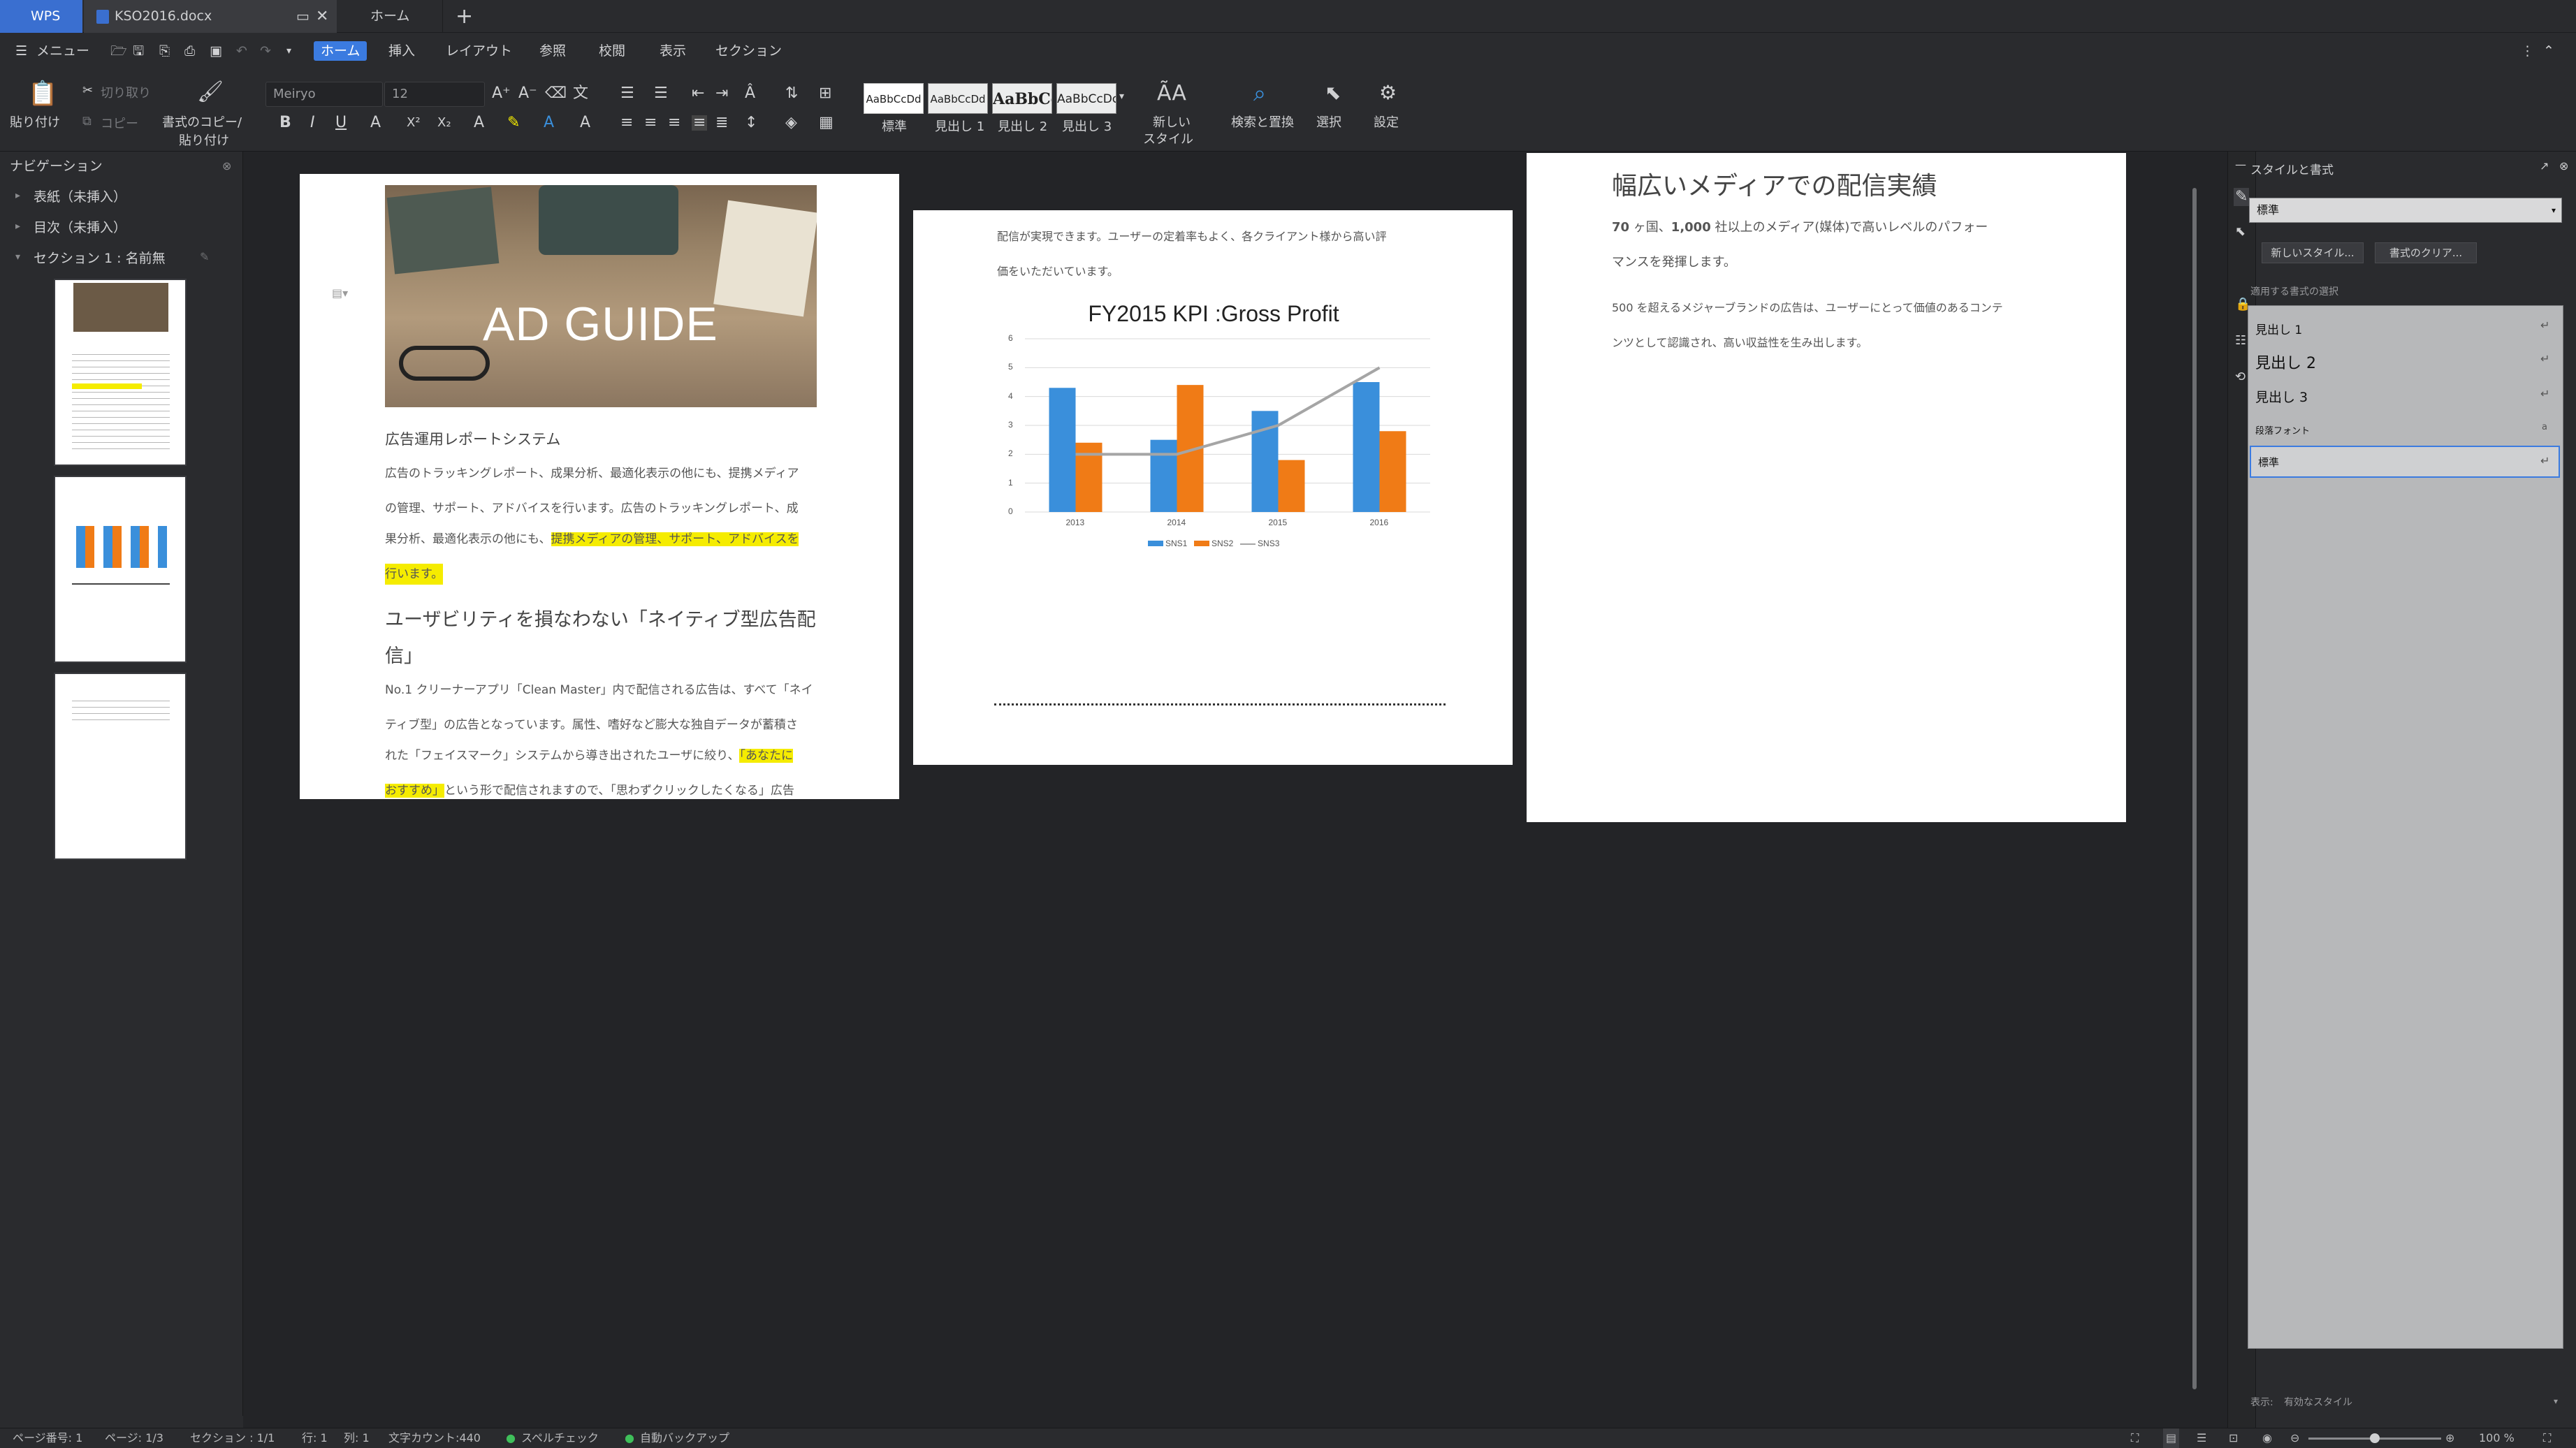  I want to click on outline-view-icon: ☰, so click(2201, 1438).